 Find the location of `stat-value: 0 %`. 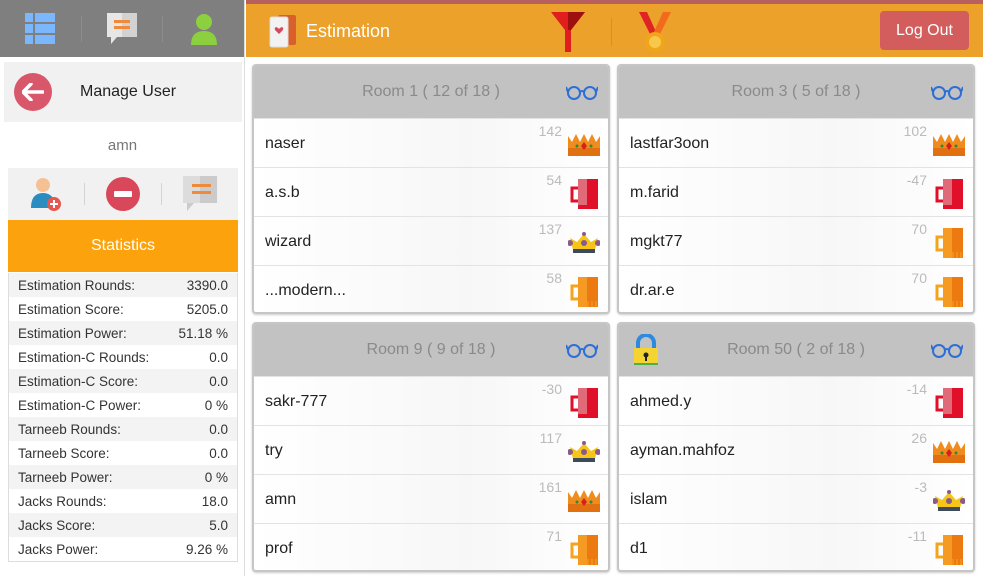

stat-value: 0 % is located at coordinates (216, 405).